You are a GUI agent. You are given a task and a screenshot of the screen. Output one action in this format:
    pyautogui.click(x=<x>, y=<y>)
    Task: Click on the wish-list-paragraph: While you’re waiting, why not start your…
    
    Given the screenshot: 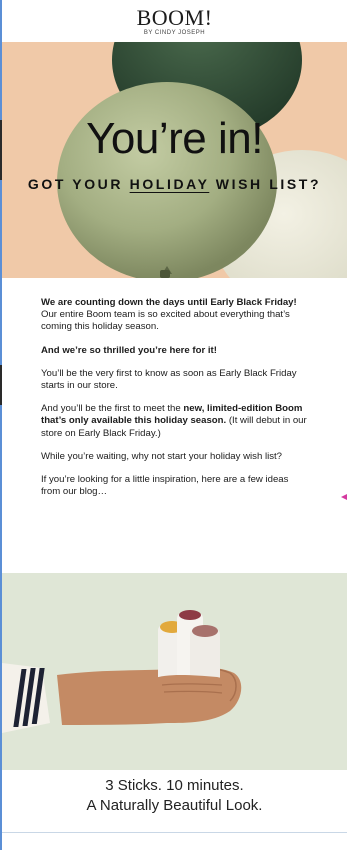 What is the action you would take?
    pyautogui.click(x=162, y=456)
    